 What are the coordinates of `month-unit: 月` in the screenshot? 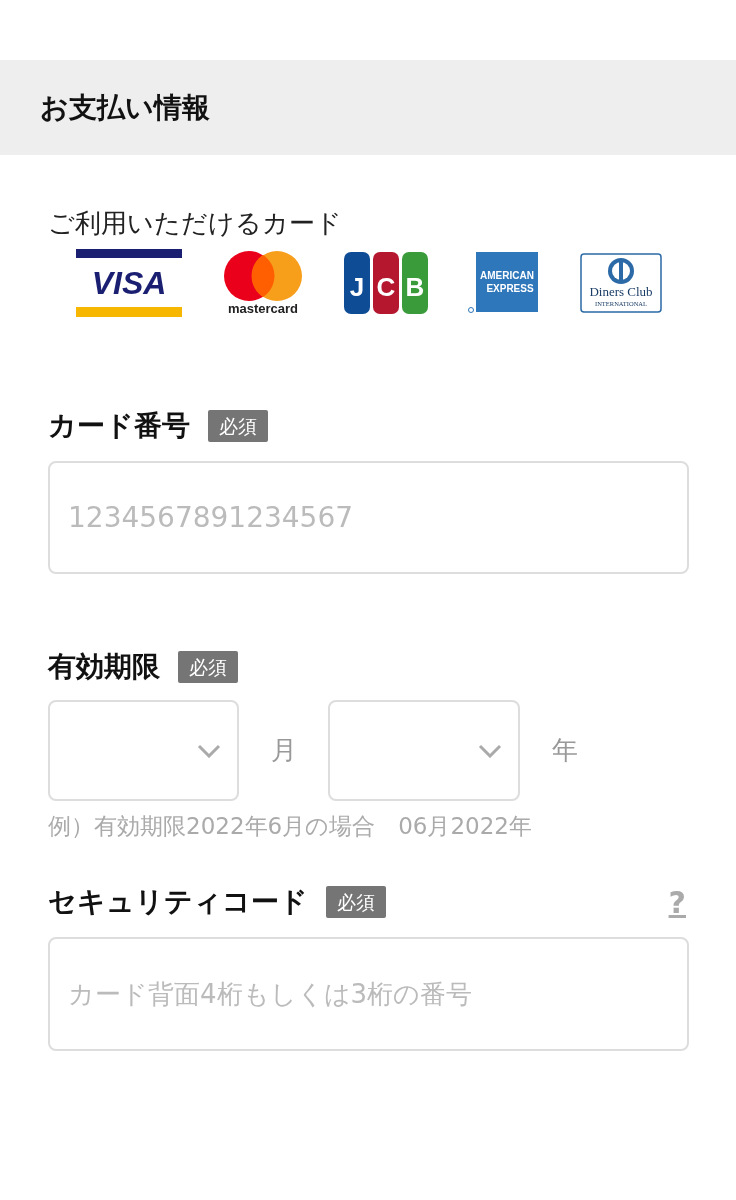 It's located at (283, 750).